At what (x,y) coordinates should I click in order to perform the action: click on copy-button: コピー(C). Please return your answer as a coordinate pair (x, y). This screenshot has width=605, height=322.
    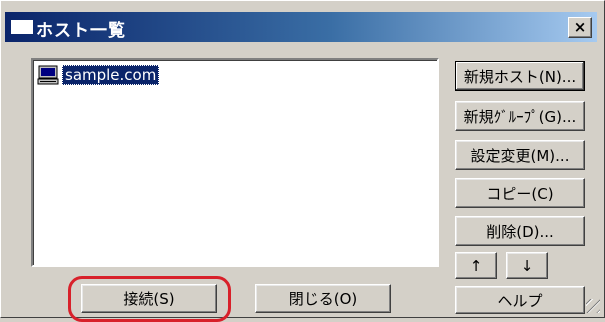
    Looking at the image, I should click on (520, 193).